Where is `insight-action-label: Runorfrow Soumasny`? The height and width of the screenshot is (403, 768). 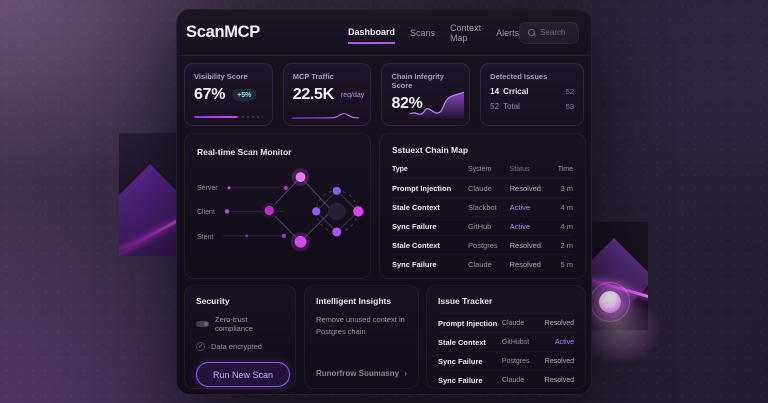
insight-action-label: Runorfrow Soumasny is located at coordinates (358, 373).